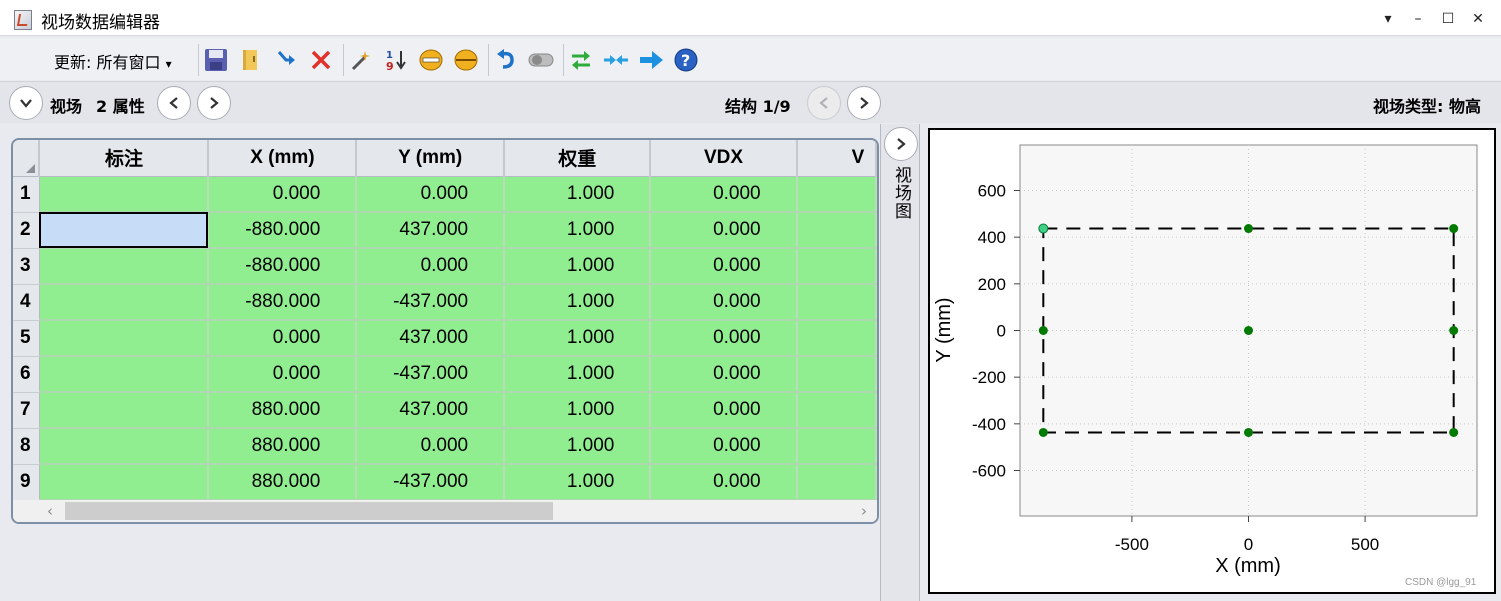  I want to click on field-plot-tab-label: 视场图, so click(901, 193).